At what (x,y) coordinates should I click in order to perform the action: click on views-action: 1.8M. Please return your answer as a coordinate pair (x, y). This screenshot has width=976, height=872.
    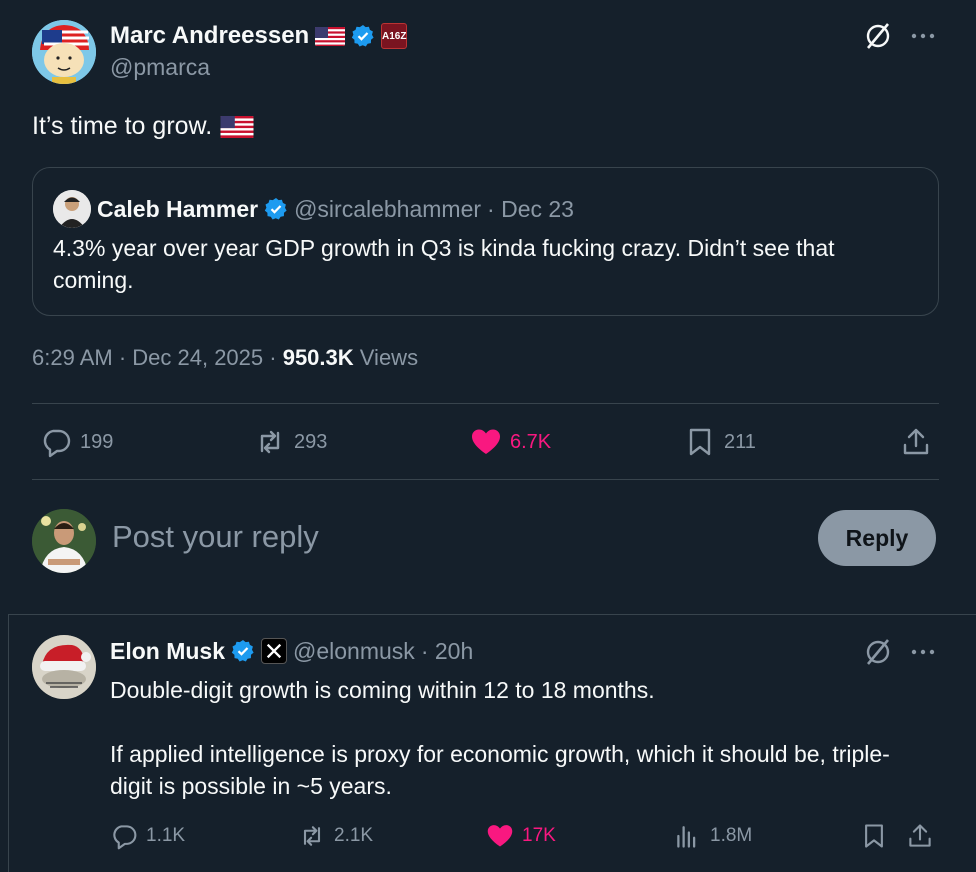
    Looking at the image, I should click on (713, 836).